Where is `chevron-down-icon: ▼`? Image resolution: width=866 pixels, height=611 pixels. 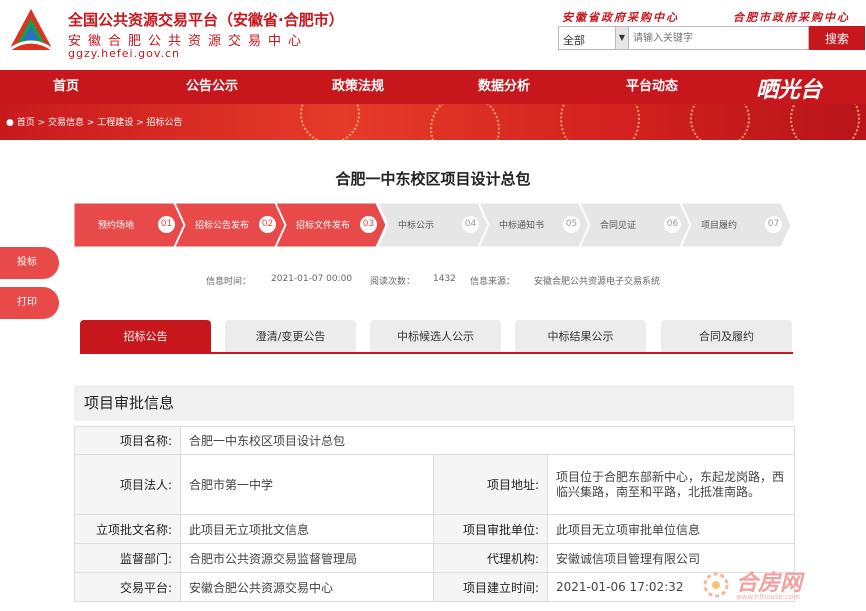
chevron-down-icon: ▼ is located at coordinates (621, 38).